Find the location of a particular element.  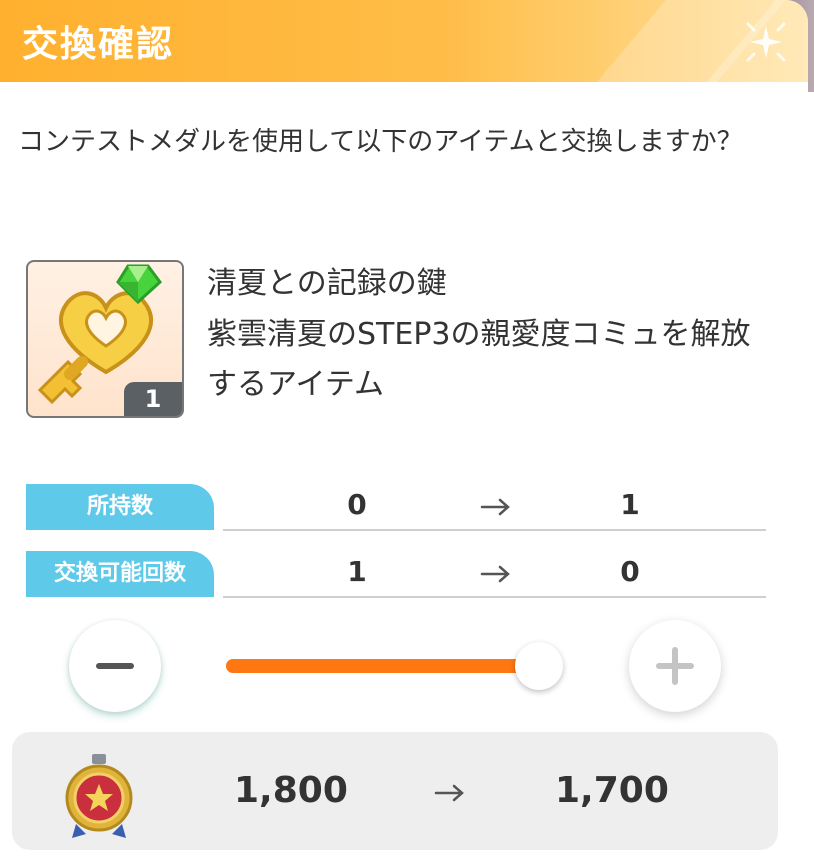

quantity-slider is located at coordinates (381, 666).